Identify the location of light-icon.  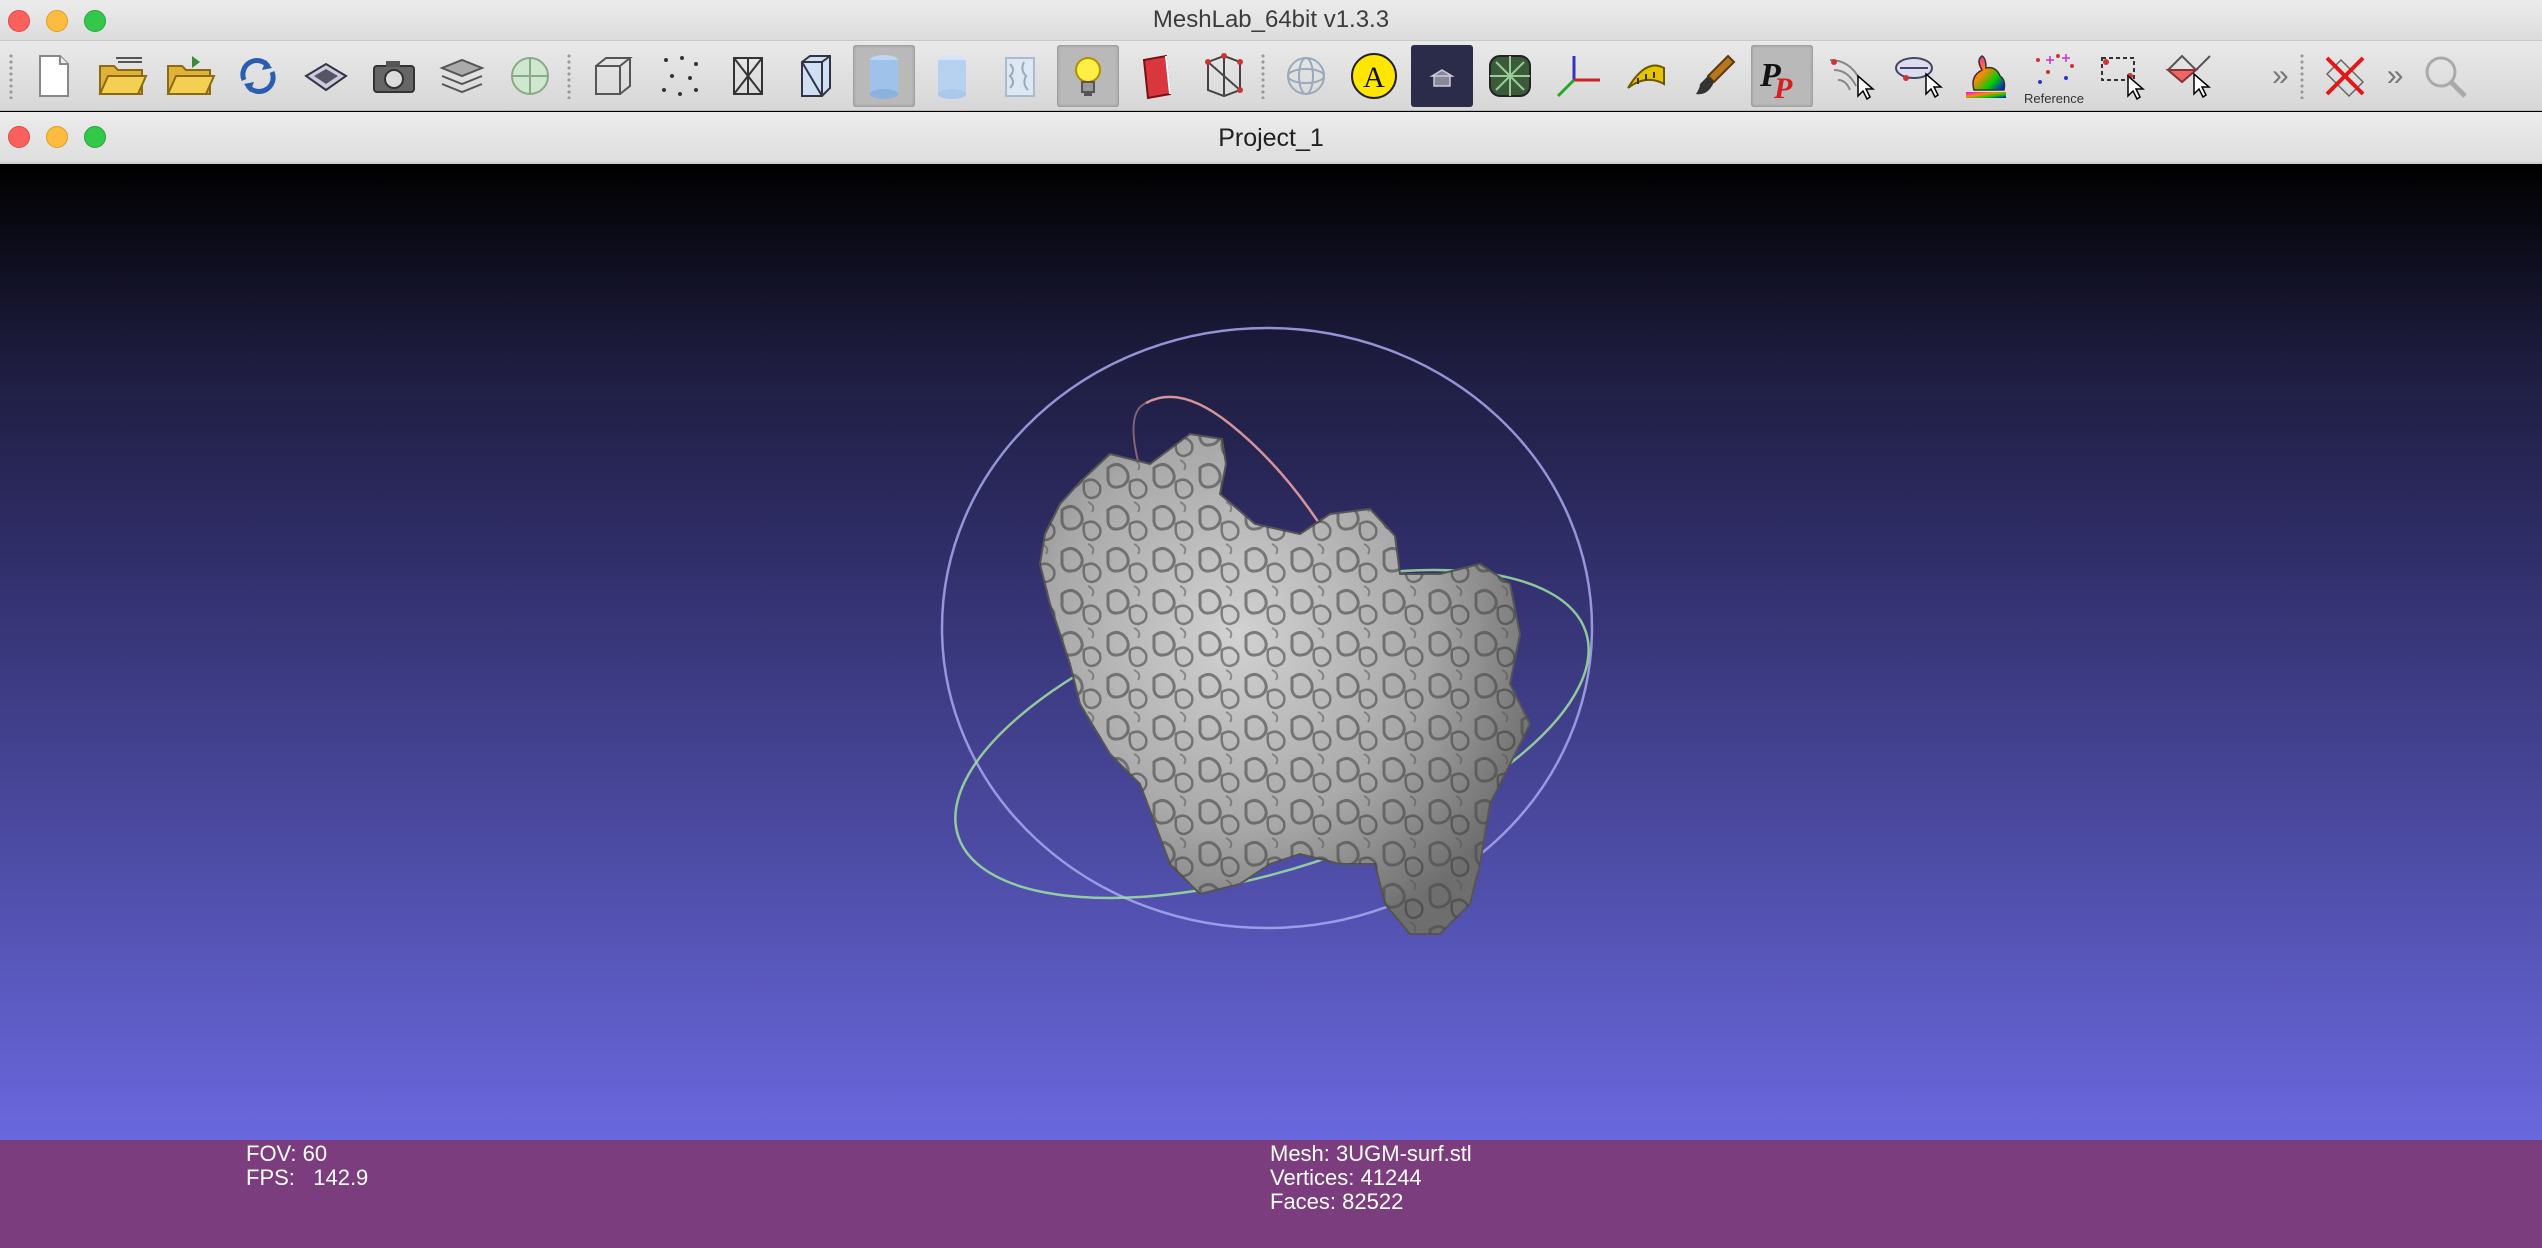
(1088, 76).